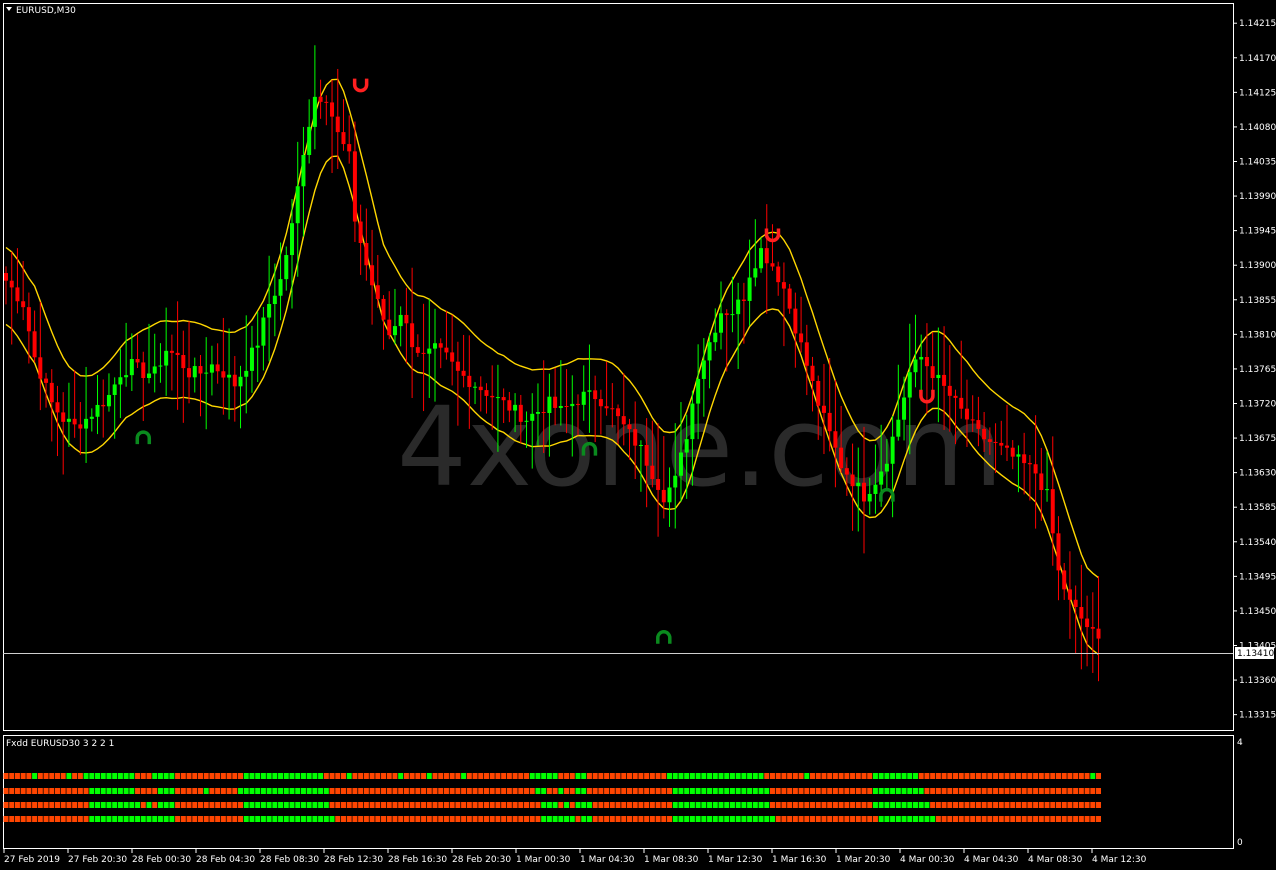 This screenshot has height=870, width=1276. Describe the element at coordinates (1119, 860) in the screenshot. I see `time-tick-label: 4 Mar 12:30` at that location.